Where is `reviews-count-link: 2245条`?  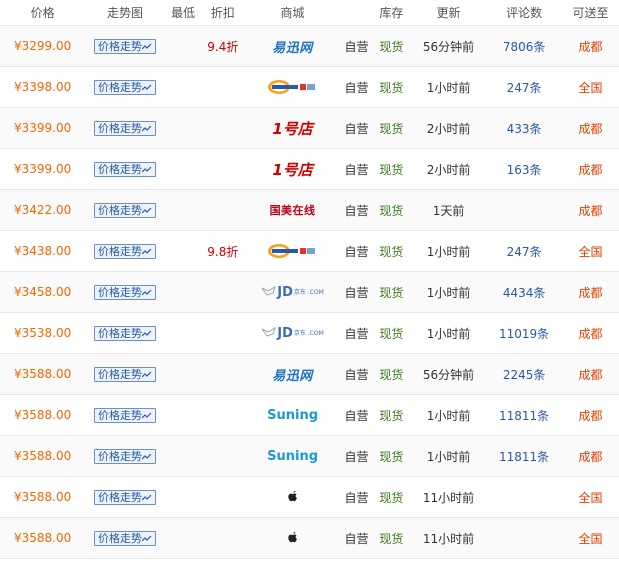 reviews-count-link: 2245条 is located at coordinates (524, 375).